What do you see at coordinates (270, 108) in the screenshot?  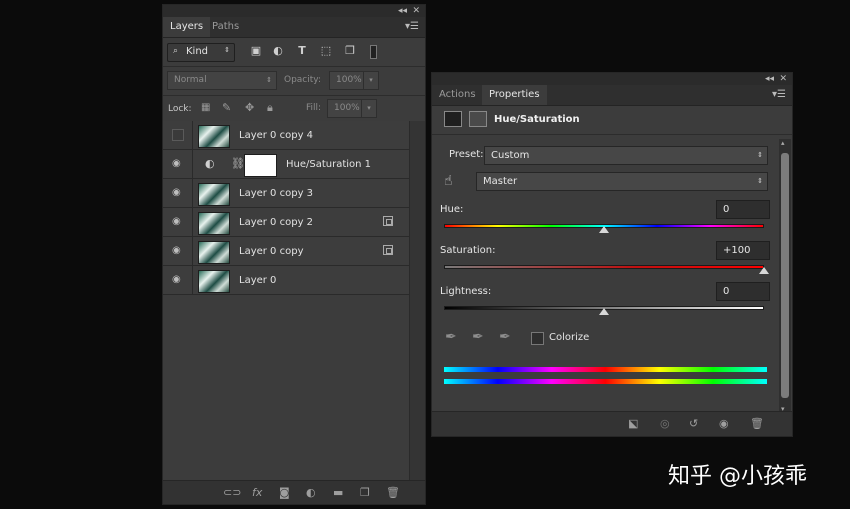 I see `lock-all-icon: 🔒︎` at bounding box center [270, 108].